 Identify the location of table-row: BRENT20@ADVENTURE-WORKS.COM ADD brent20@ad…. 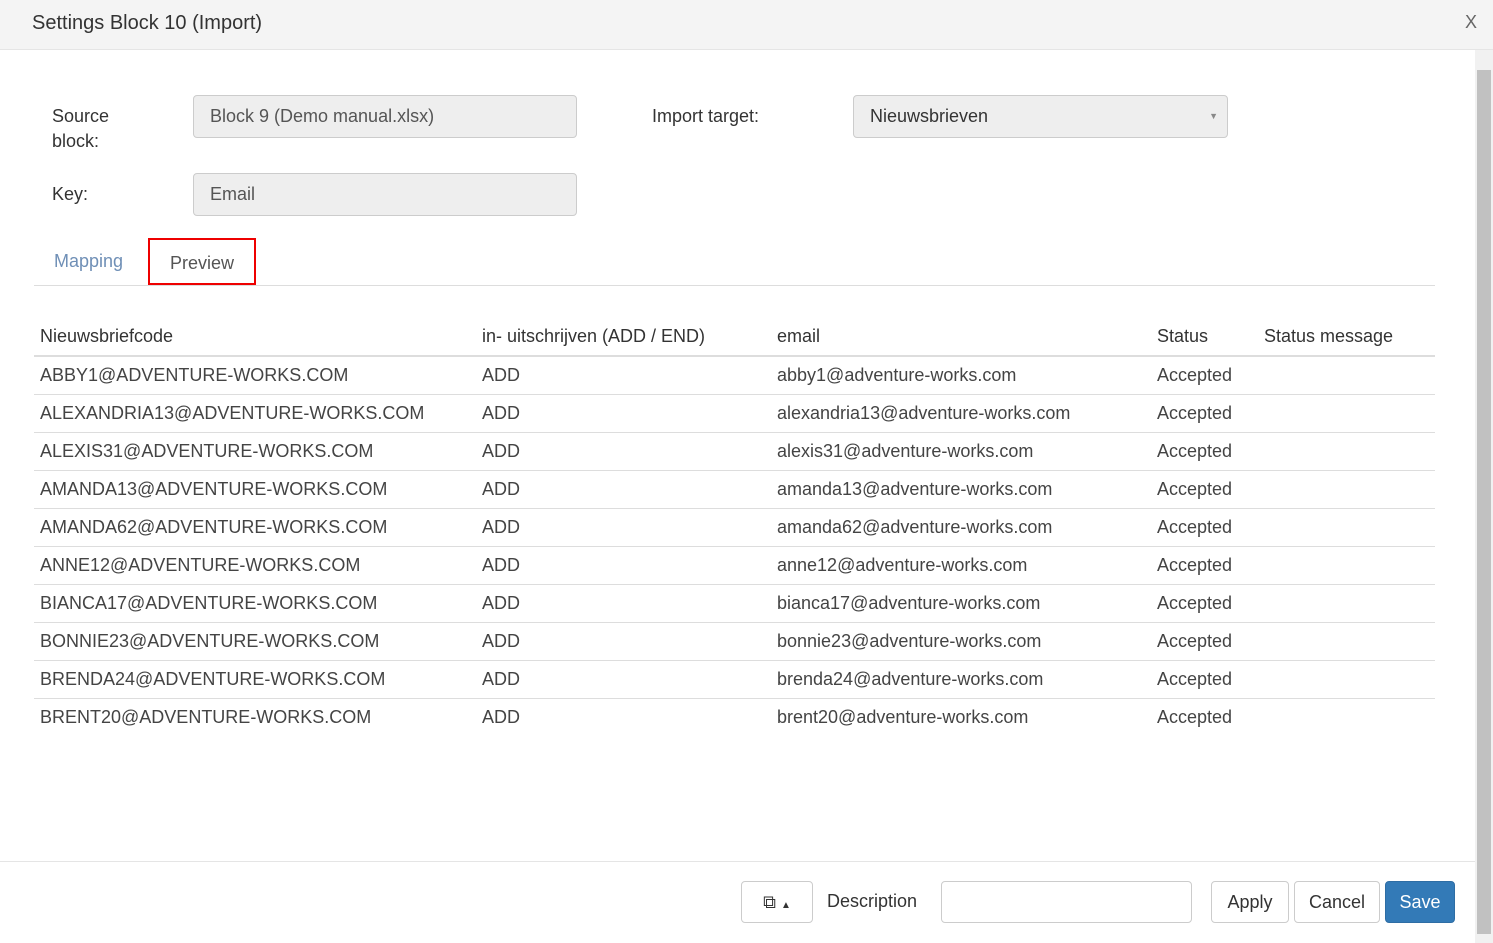
(734, 717).